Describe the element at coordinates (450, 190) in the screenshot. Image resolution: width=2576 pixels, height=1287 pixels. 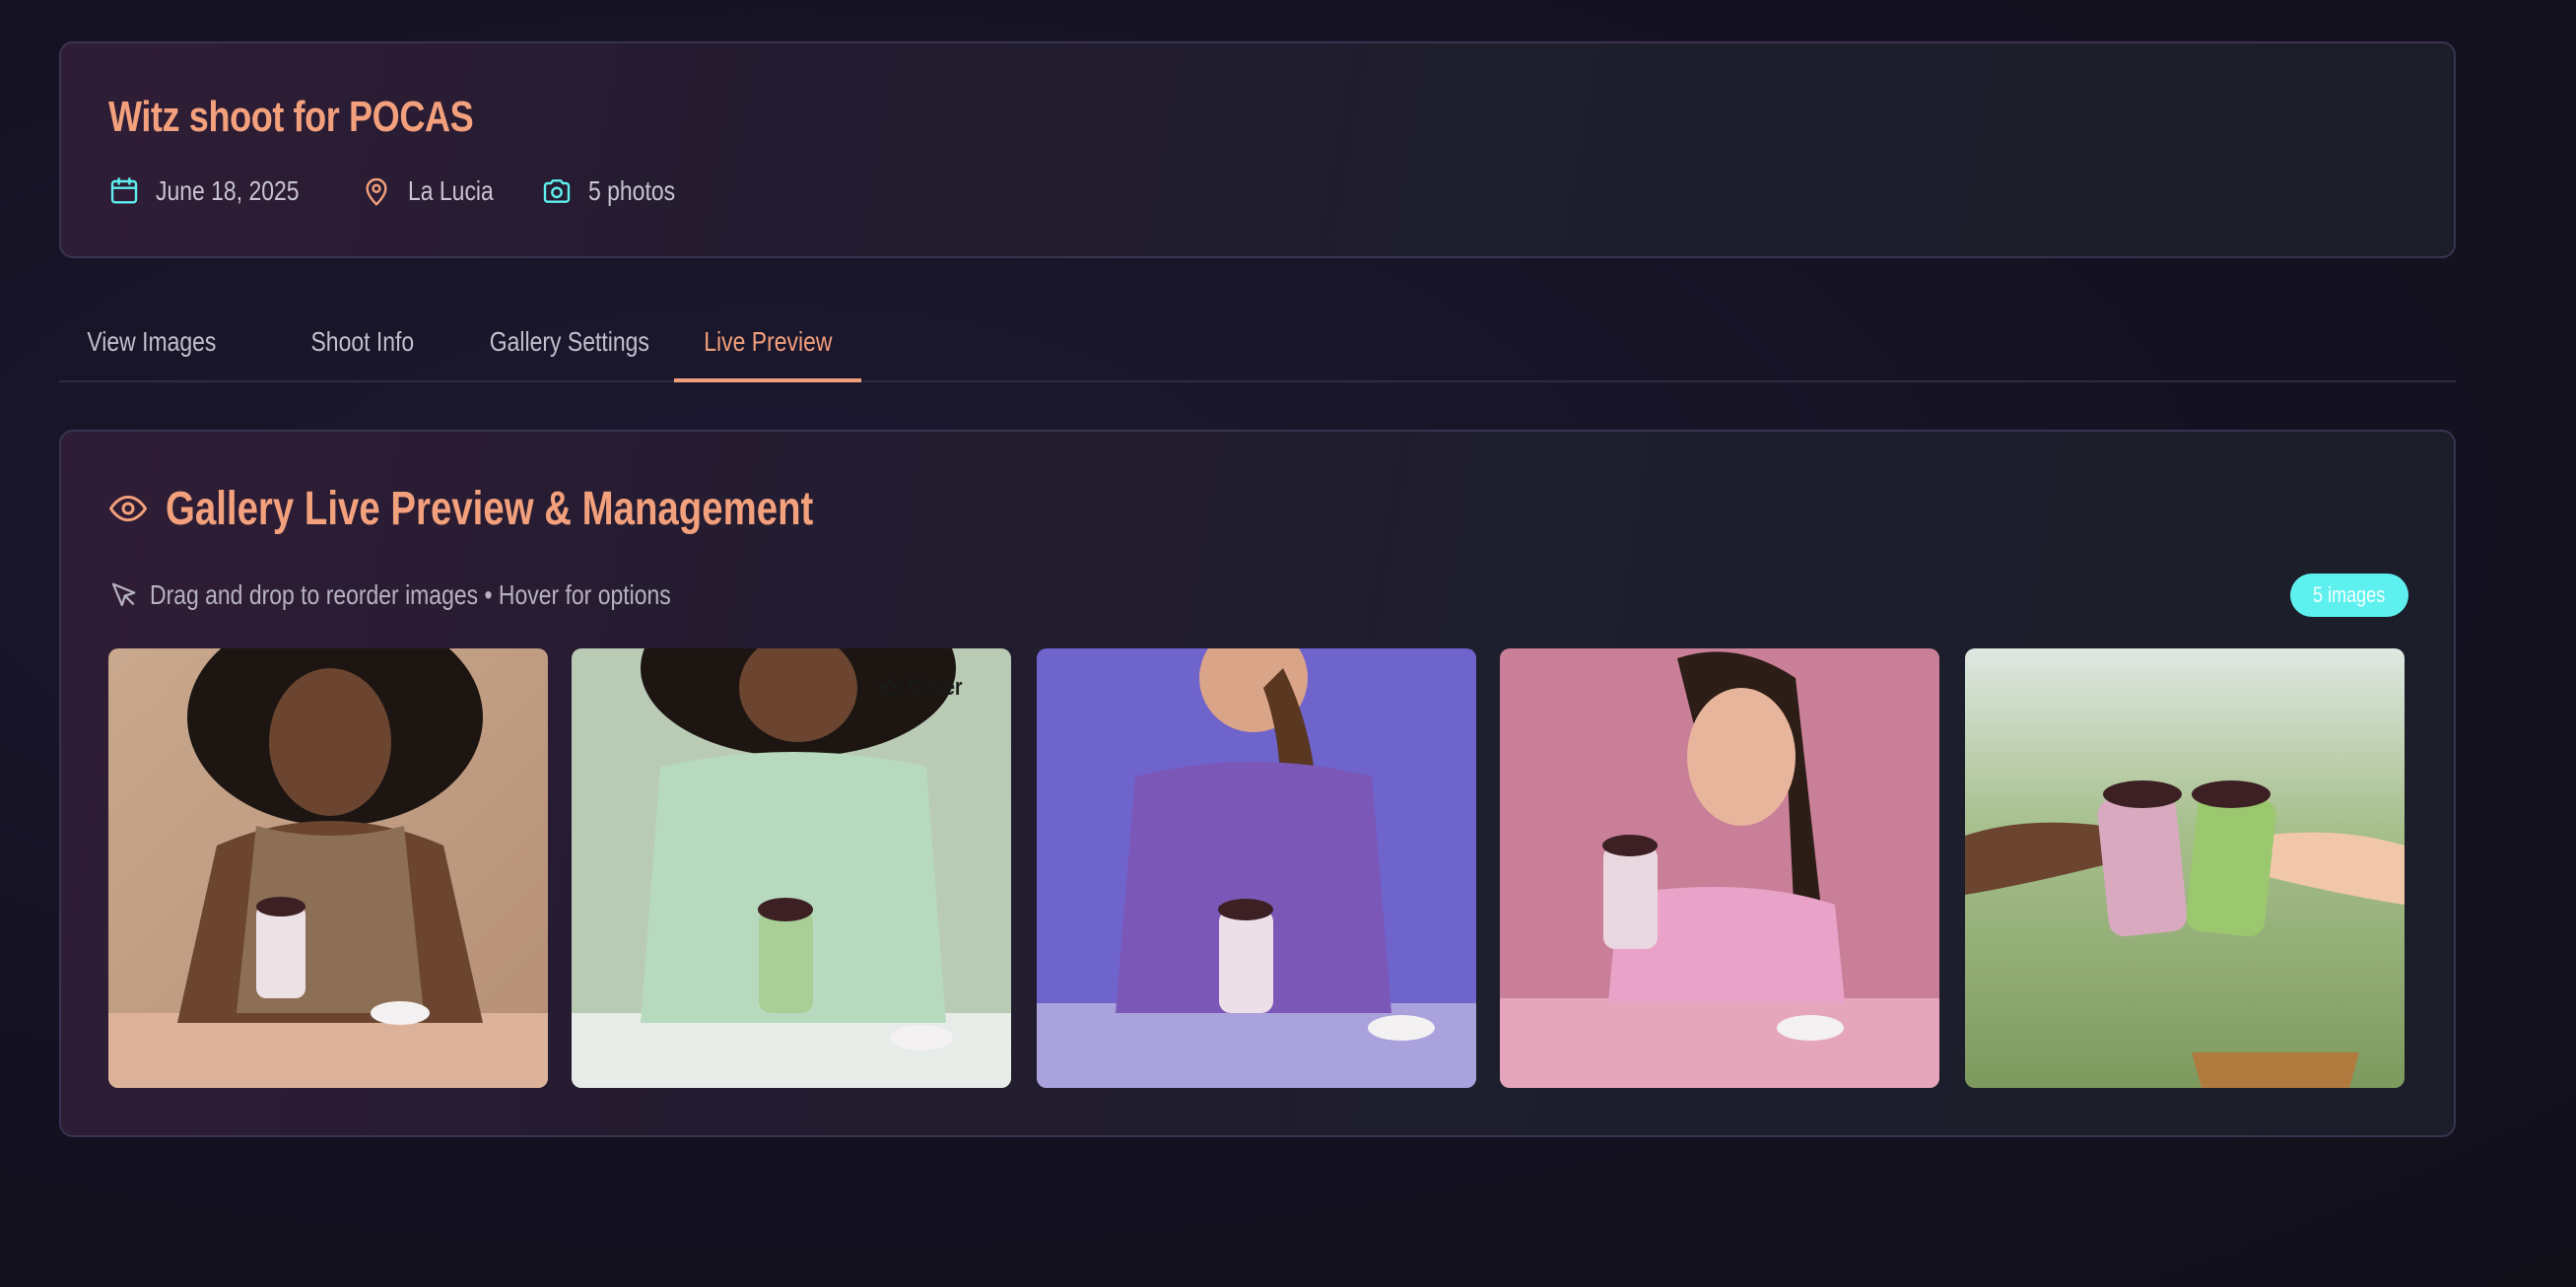
I see `shoot-location-text: La Lucia` at that location.